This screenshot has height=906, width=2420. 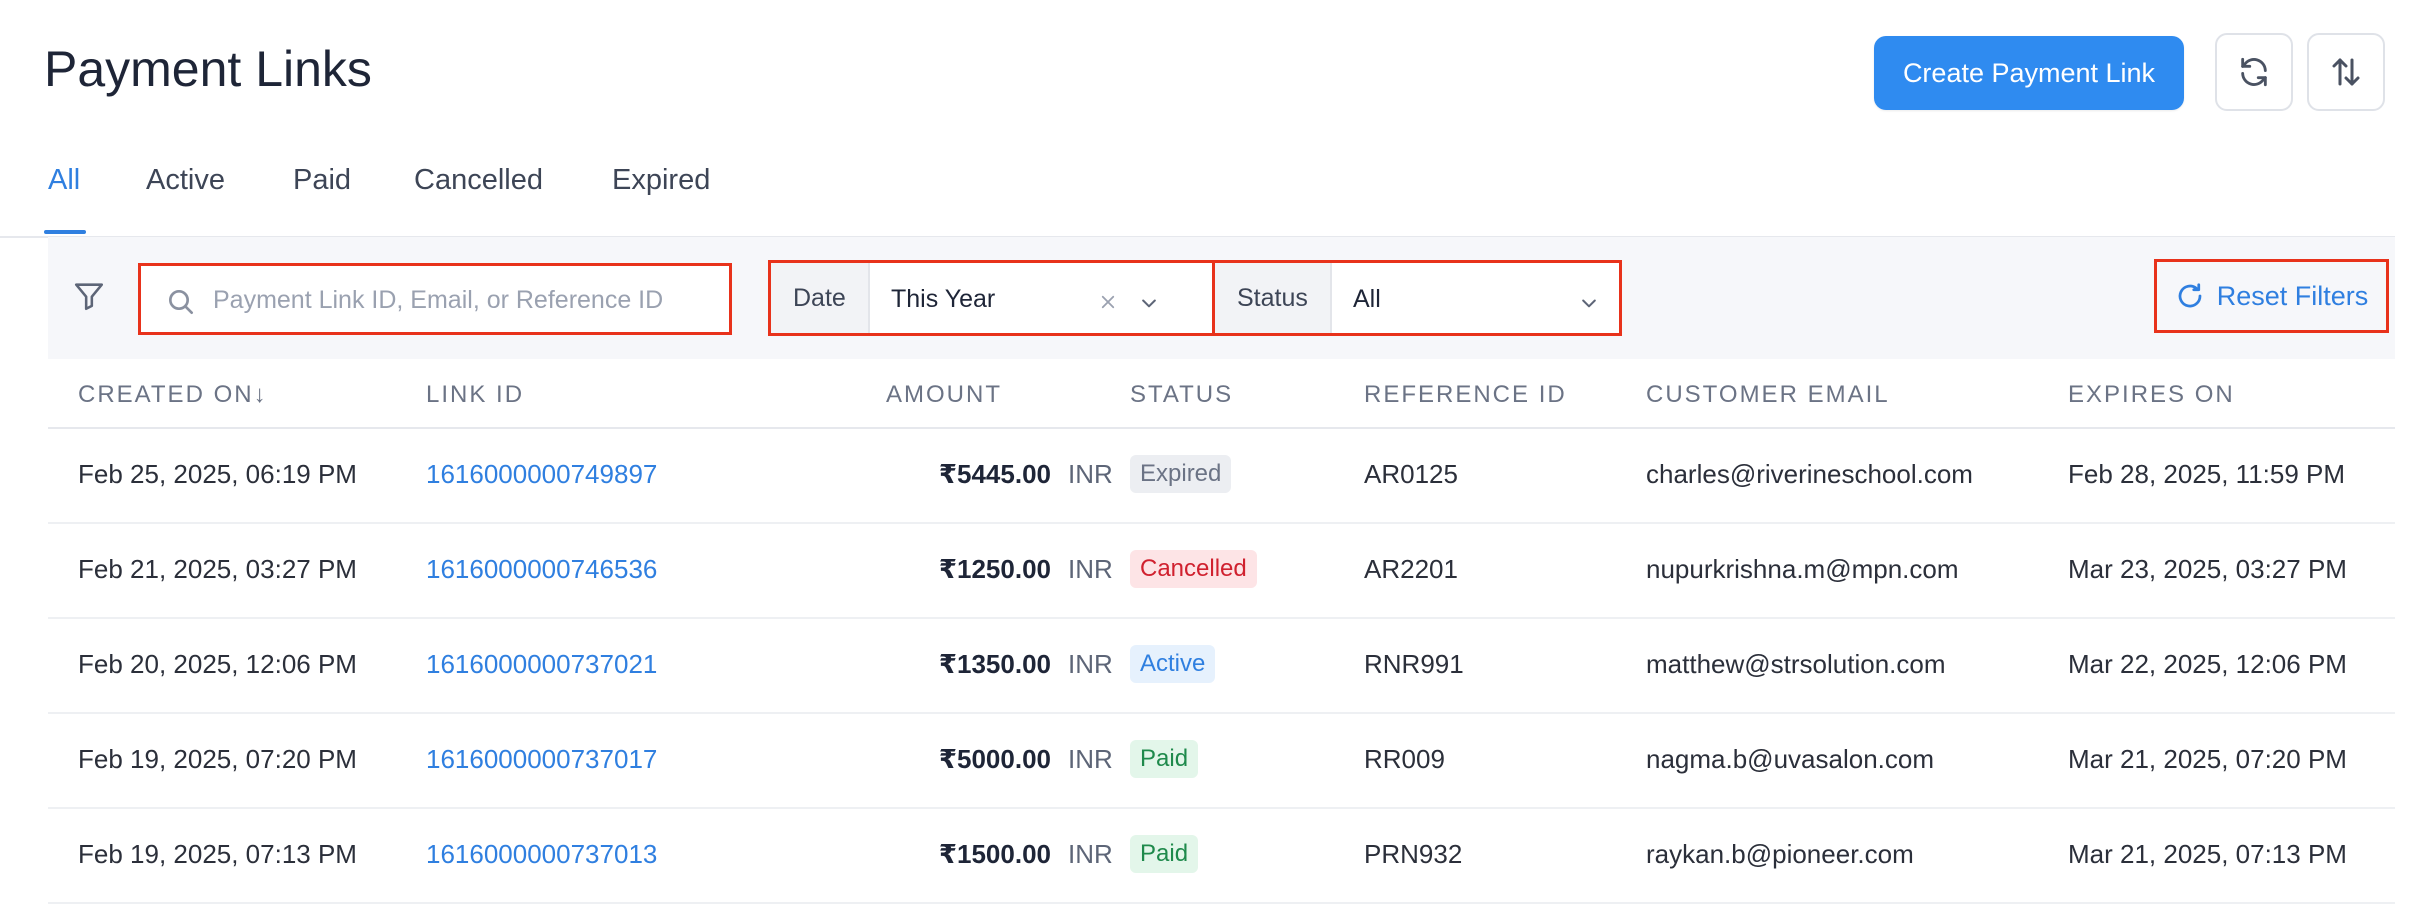 I want to click on search-box, so click(x=435, y=299).